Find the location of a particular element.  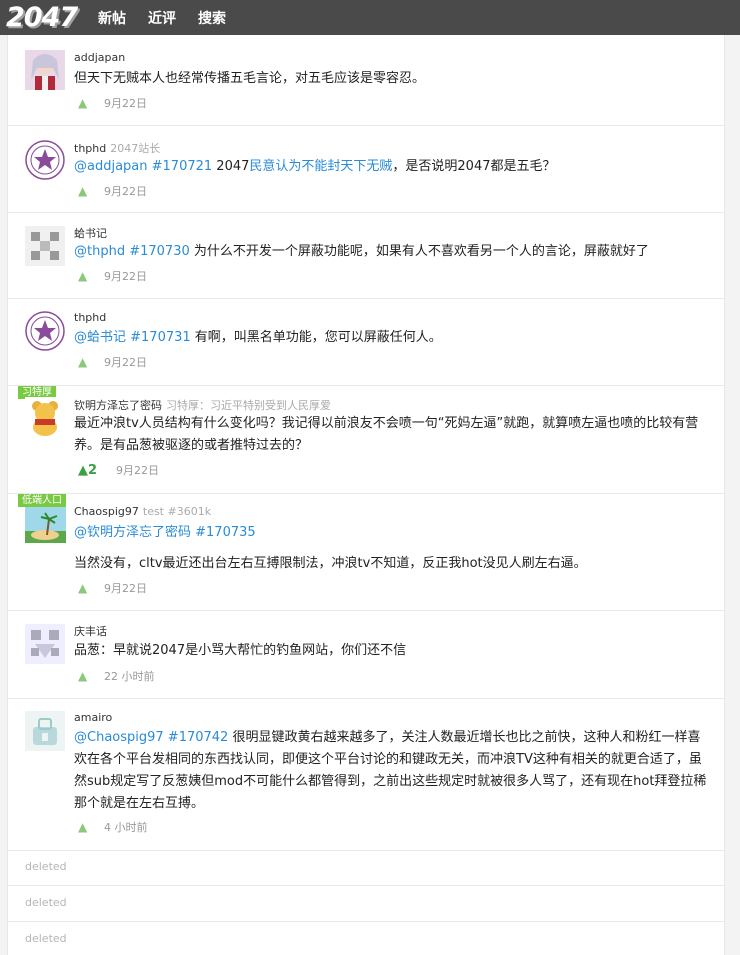

logo-text: 2047 is located at coordinates (42, 17).